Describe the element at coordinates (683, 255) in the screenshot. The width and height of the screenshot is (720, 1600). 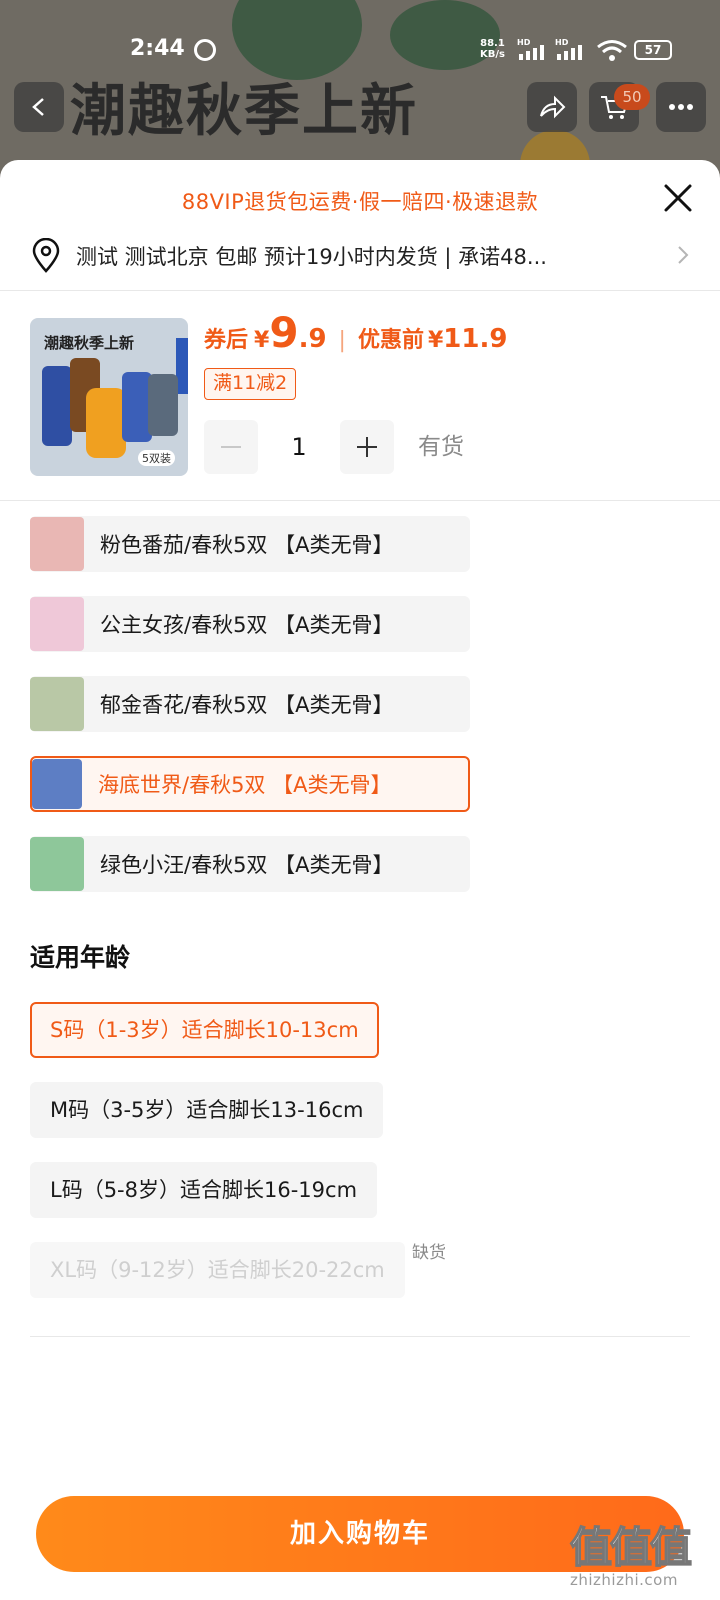
I see `chevron-right-icon` at that location.